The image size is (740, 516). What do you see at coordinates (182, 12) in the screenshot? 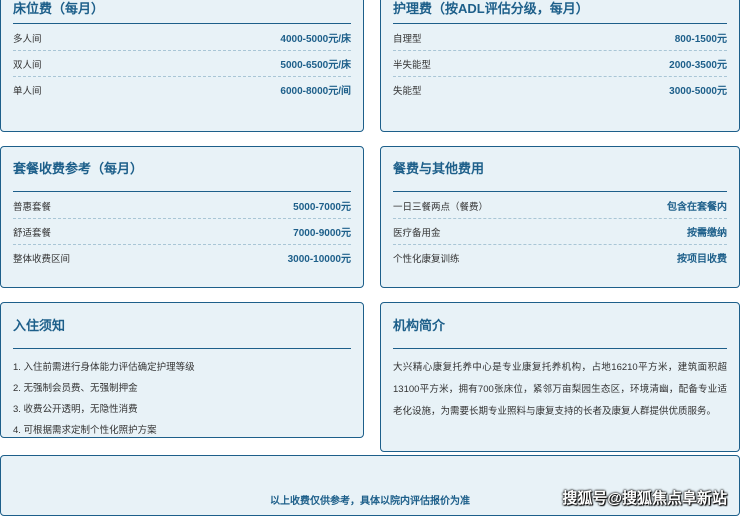
I see `bed-fee-title: 床位费（每月）` at bounding box center [182, 12].